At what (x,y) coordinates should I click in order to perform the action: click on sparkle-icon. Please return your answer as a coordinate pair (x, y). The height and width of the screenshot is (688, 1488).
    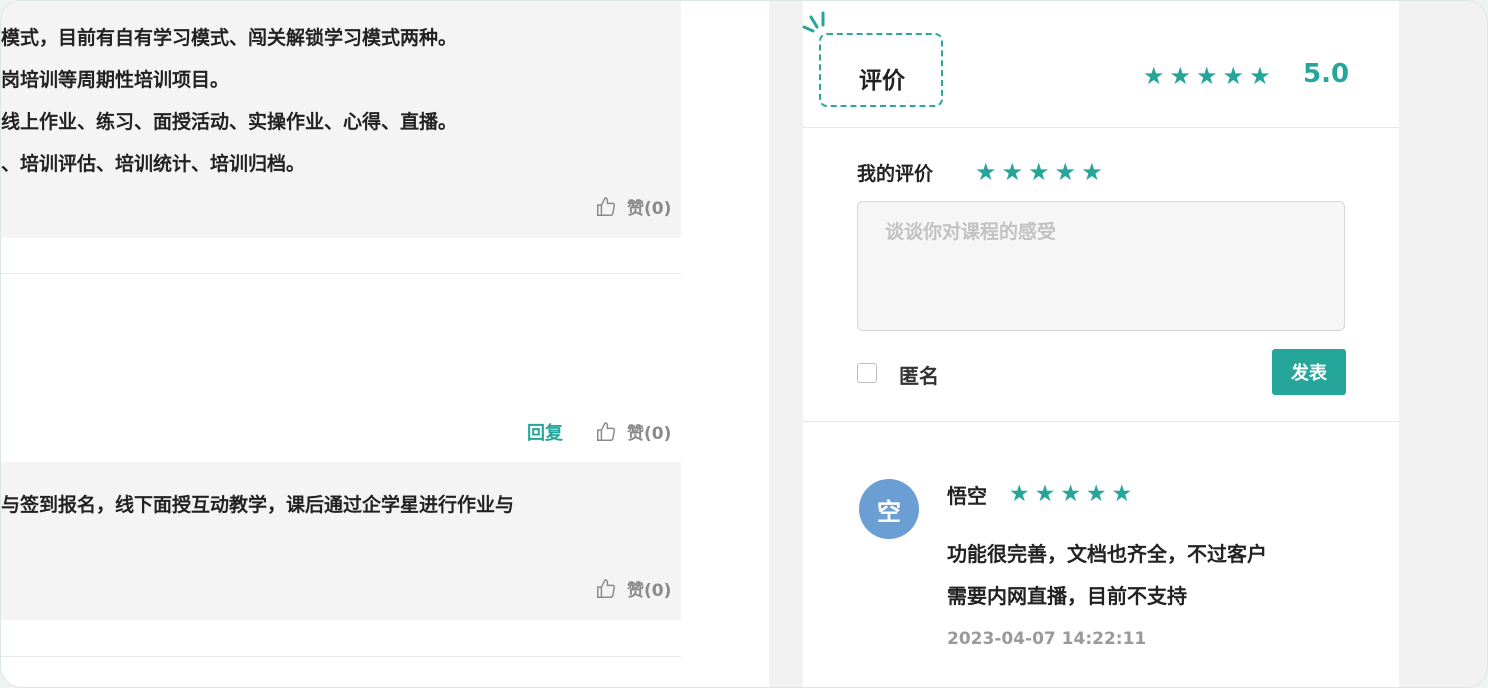
    Looking at the image, I should click on (813, 22).